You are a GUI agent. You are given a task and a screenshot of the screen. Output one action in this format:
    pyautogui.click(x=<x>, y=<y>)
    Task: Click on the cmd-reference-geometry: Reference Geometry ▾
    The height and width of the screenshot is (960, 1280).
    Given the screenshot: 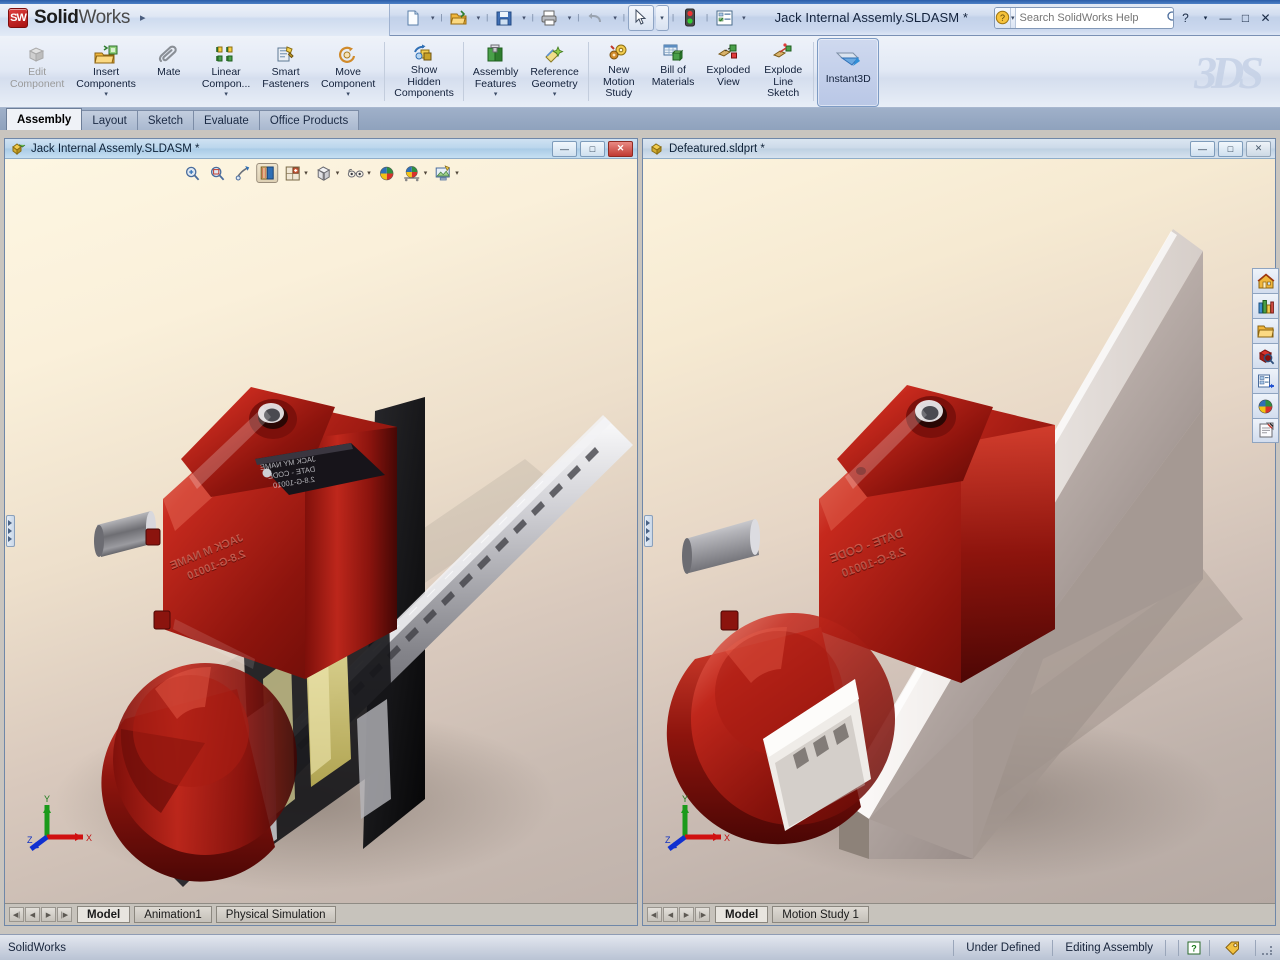 What is the action you would take?
    pyautogui.click(x=554, y=72)
    